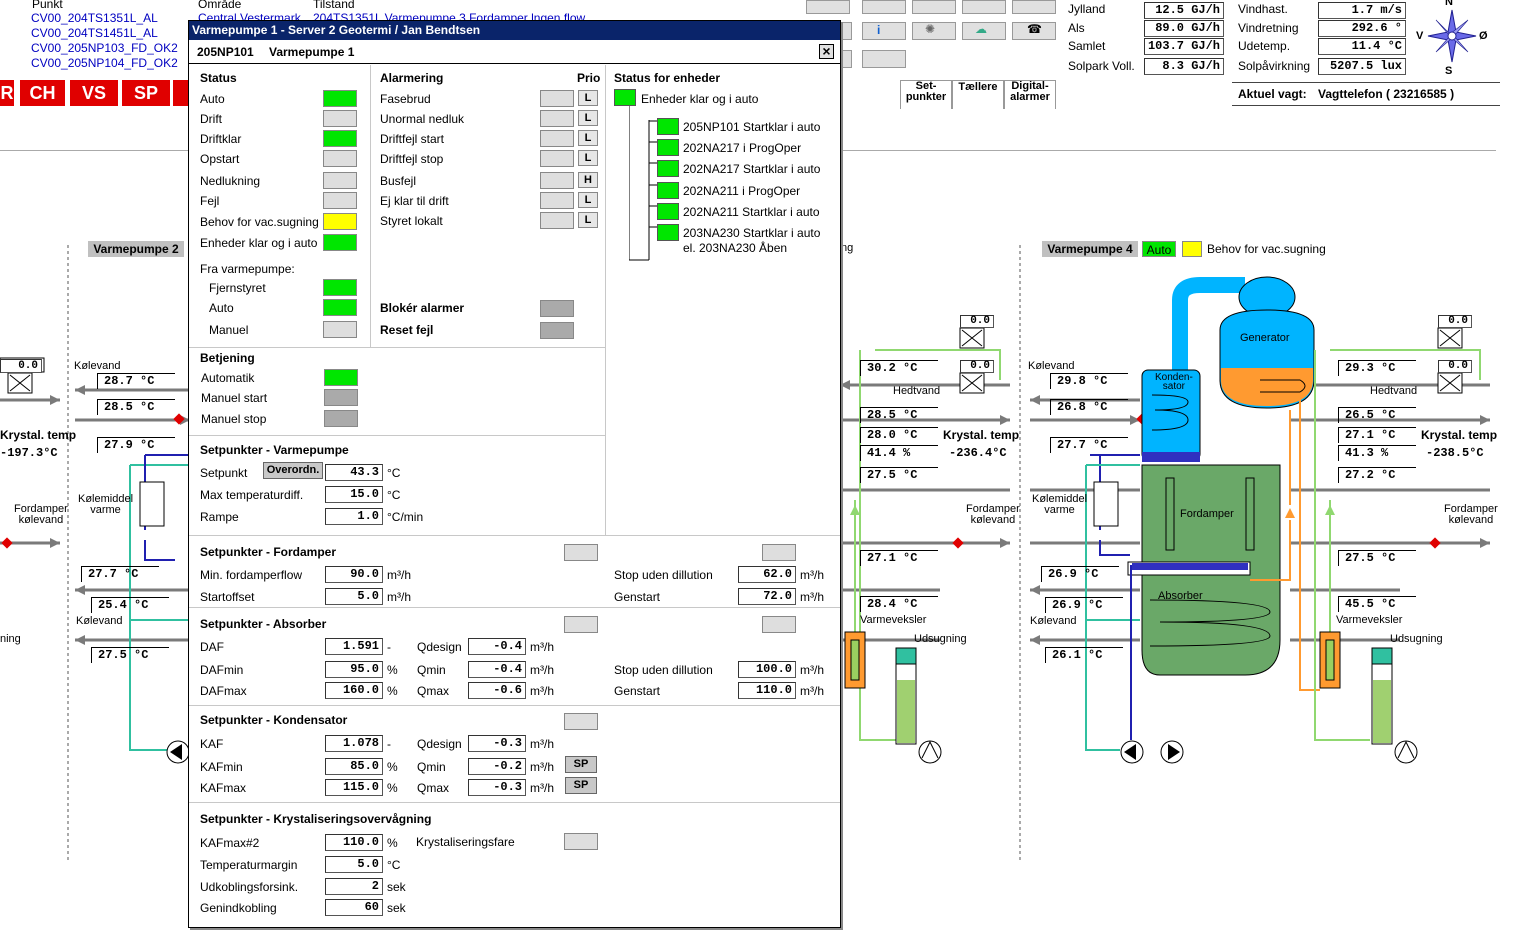  I want to click on block-alarms-button, so click(557, 308).